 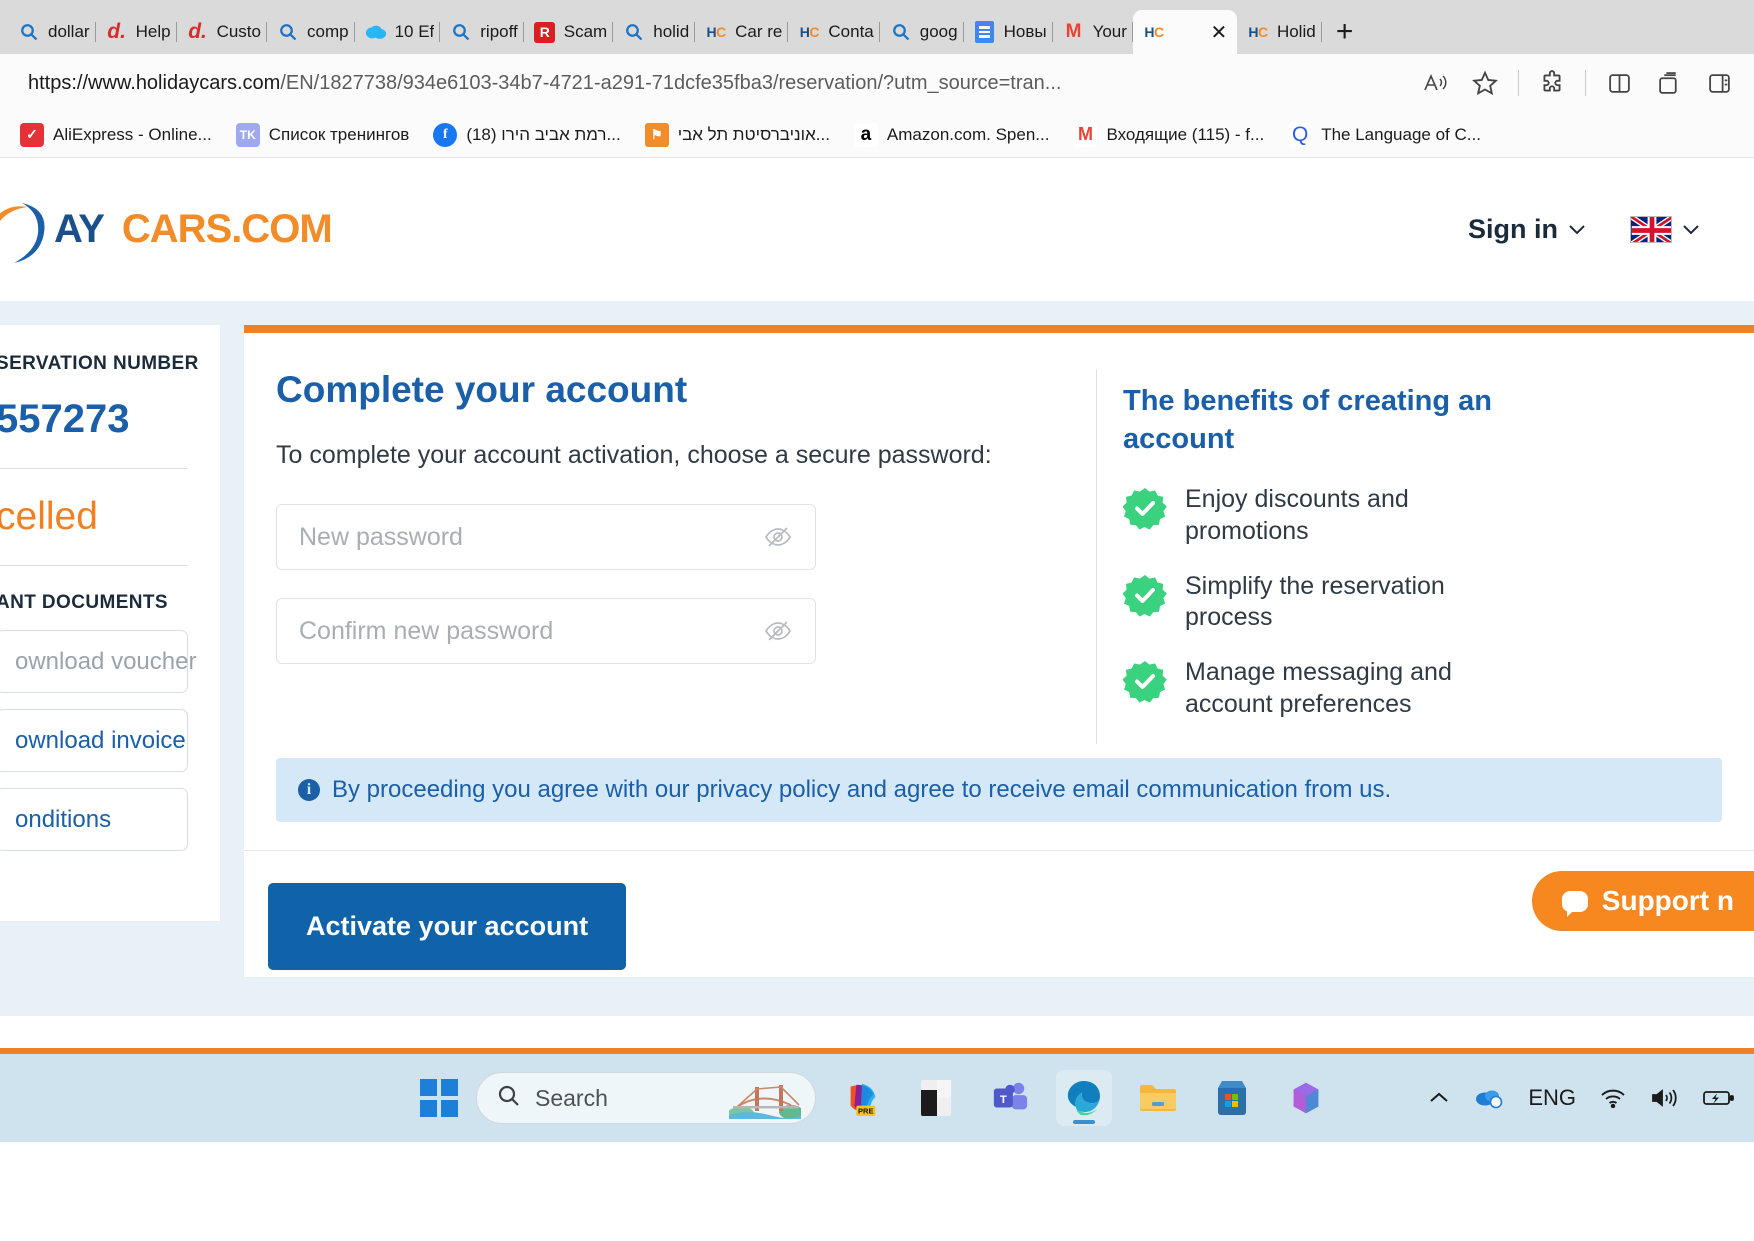 I want to click on gmail-icon: M, so click(x=1073, y=31).